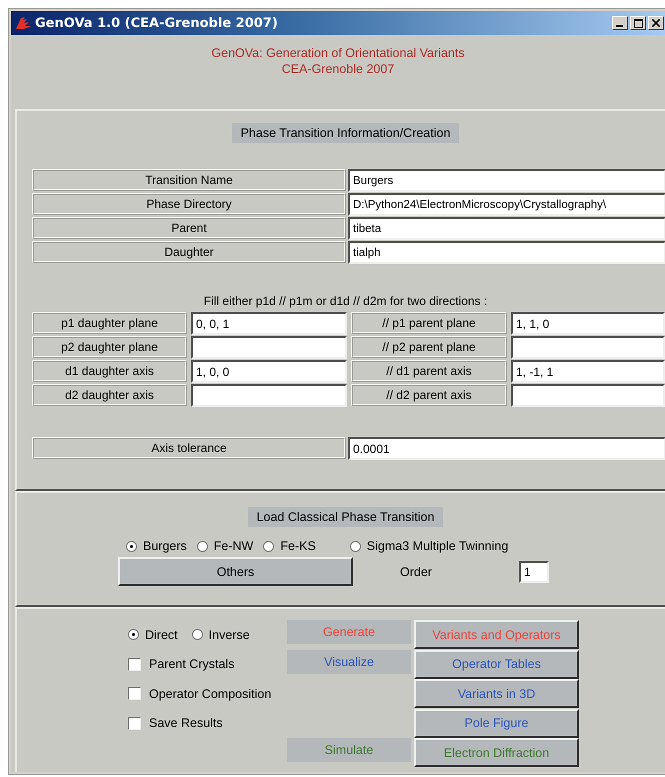 Image resolution: width=665 pixels, height=777 pixels. What do you see at coordinates (346, 517) in the screenshot?
I see `section-heading: Load Classical Phase Transition` at bounding box center [346, 517].